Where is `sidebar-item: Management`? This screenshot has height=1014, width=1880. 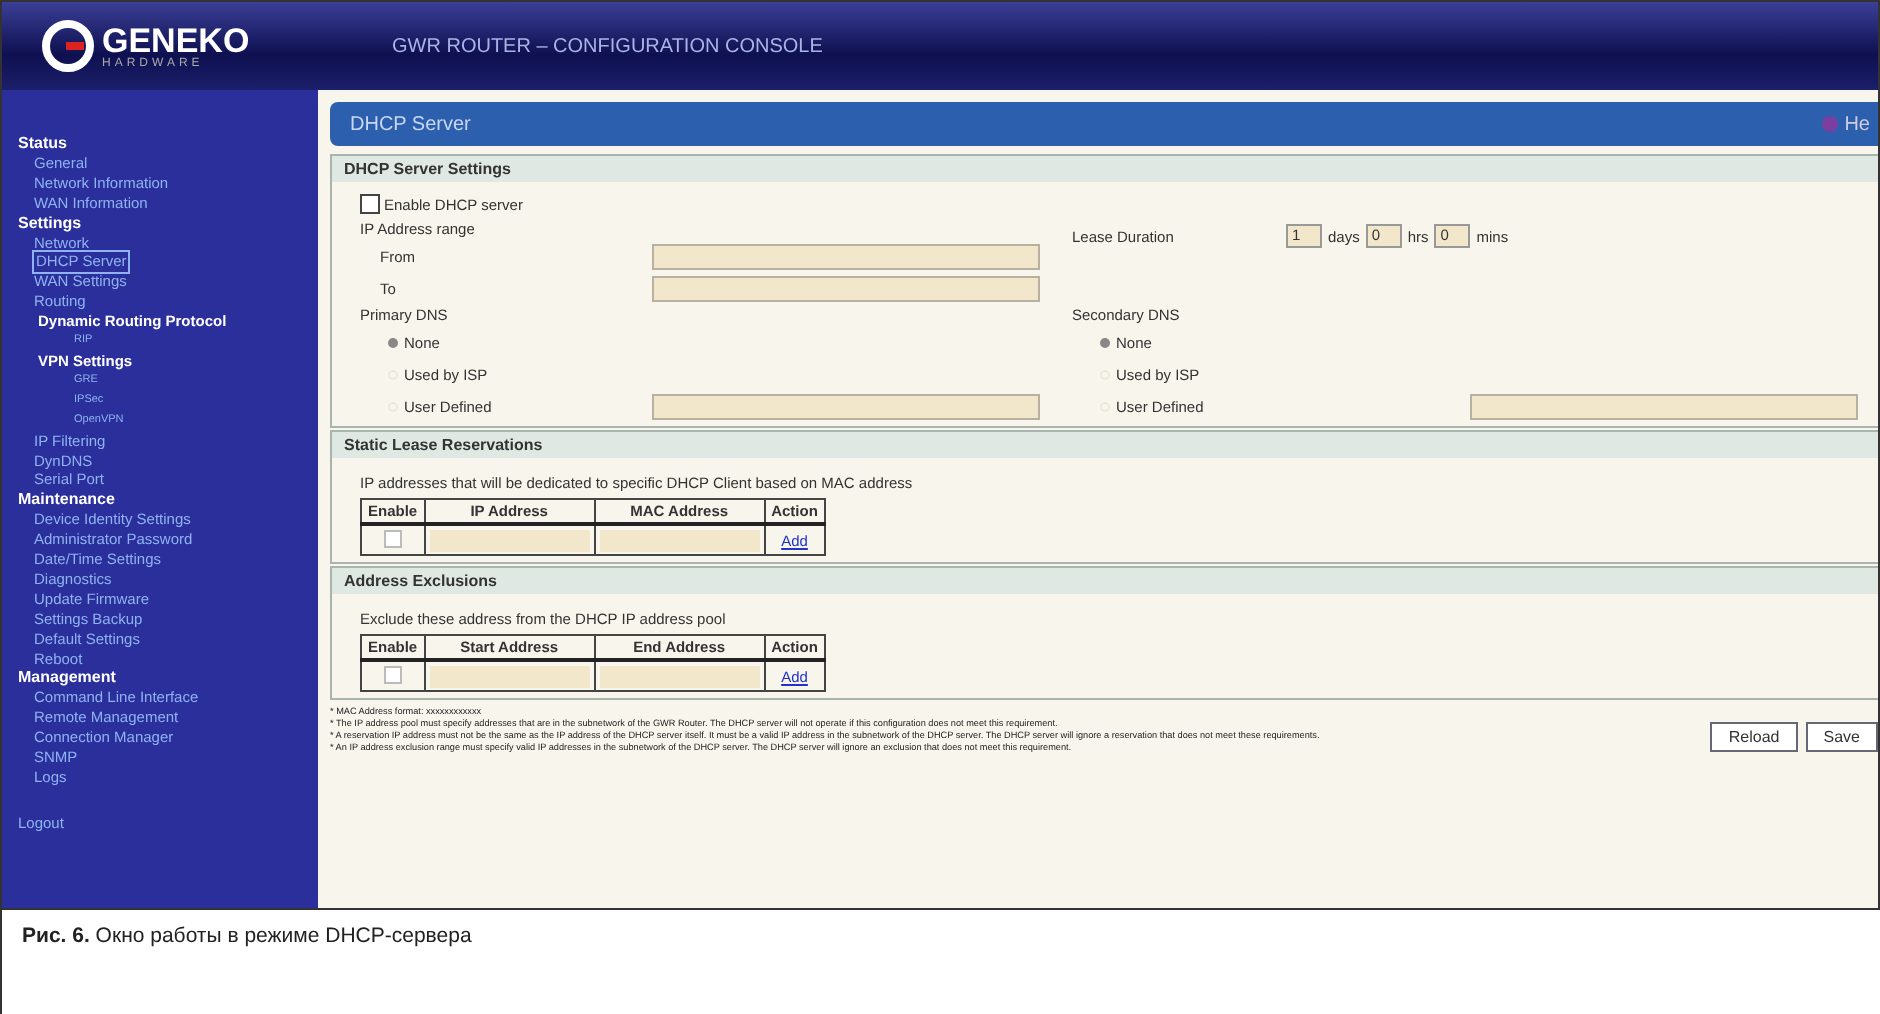 sidebar-item: Management is located at coordinates (168, 678).